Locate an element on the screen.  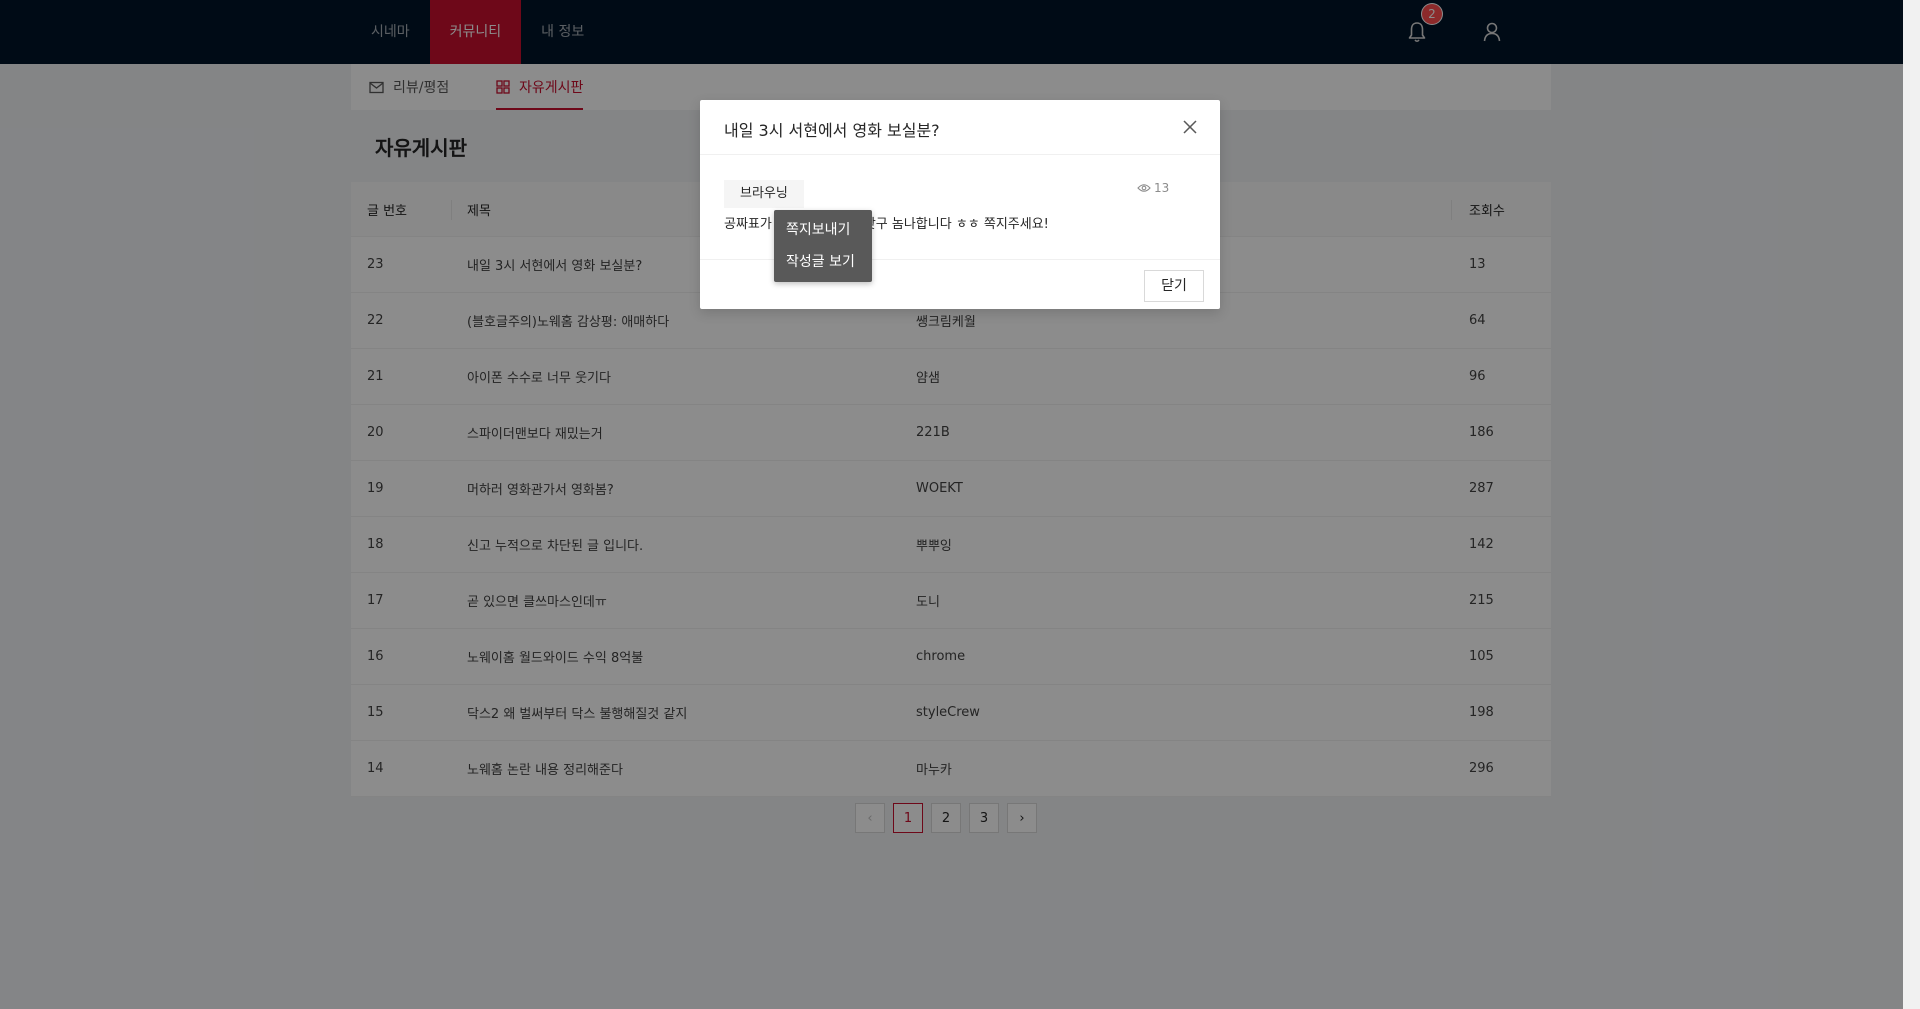
close-button: 닫기 is located at coordinates (1174, 286).